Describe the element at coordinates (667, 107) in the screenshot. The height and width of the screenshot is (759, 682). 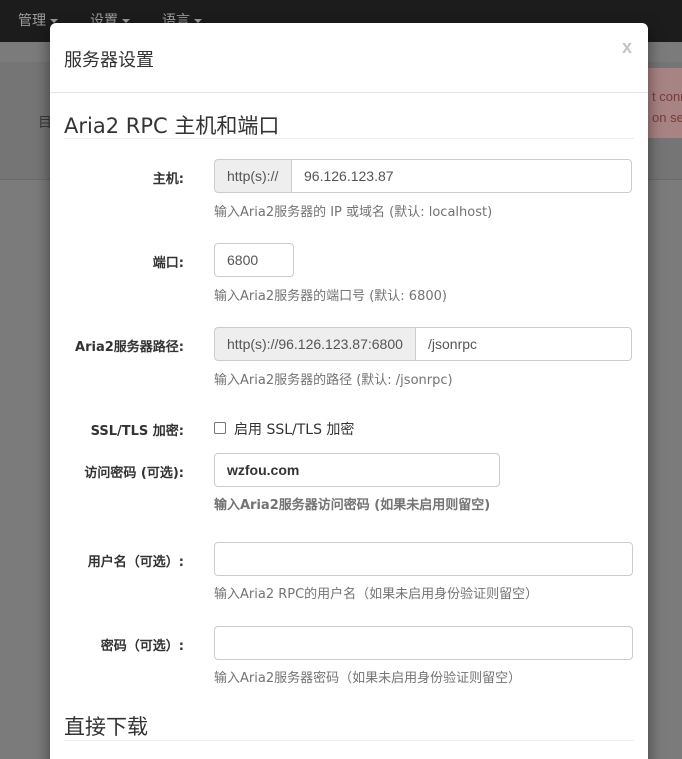
I see `background-alert-text: t conn on set` at that location.